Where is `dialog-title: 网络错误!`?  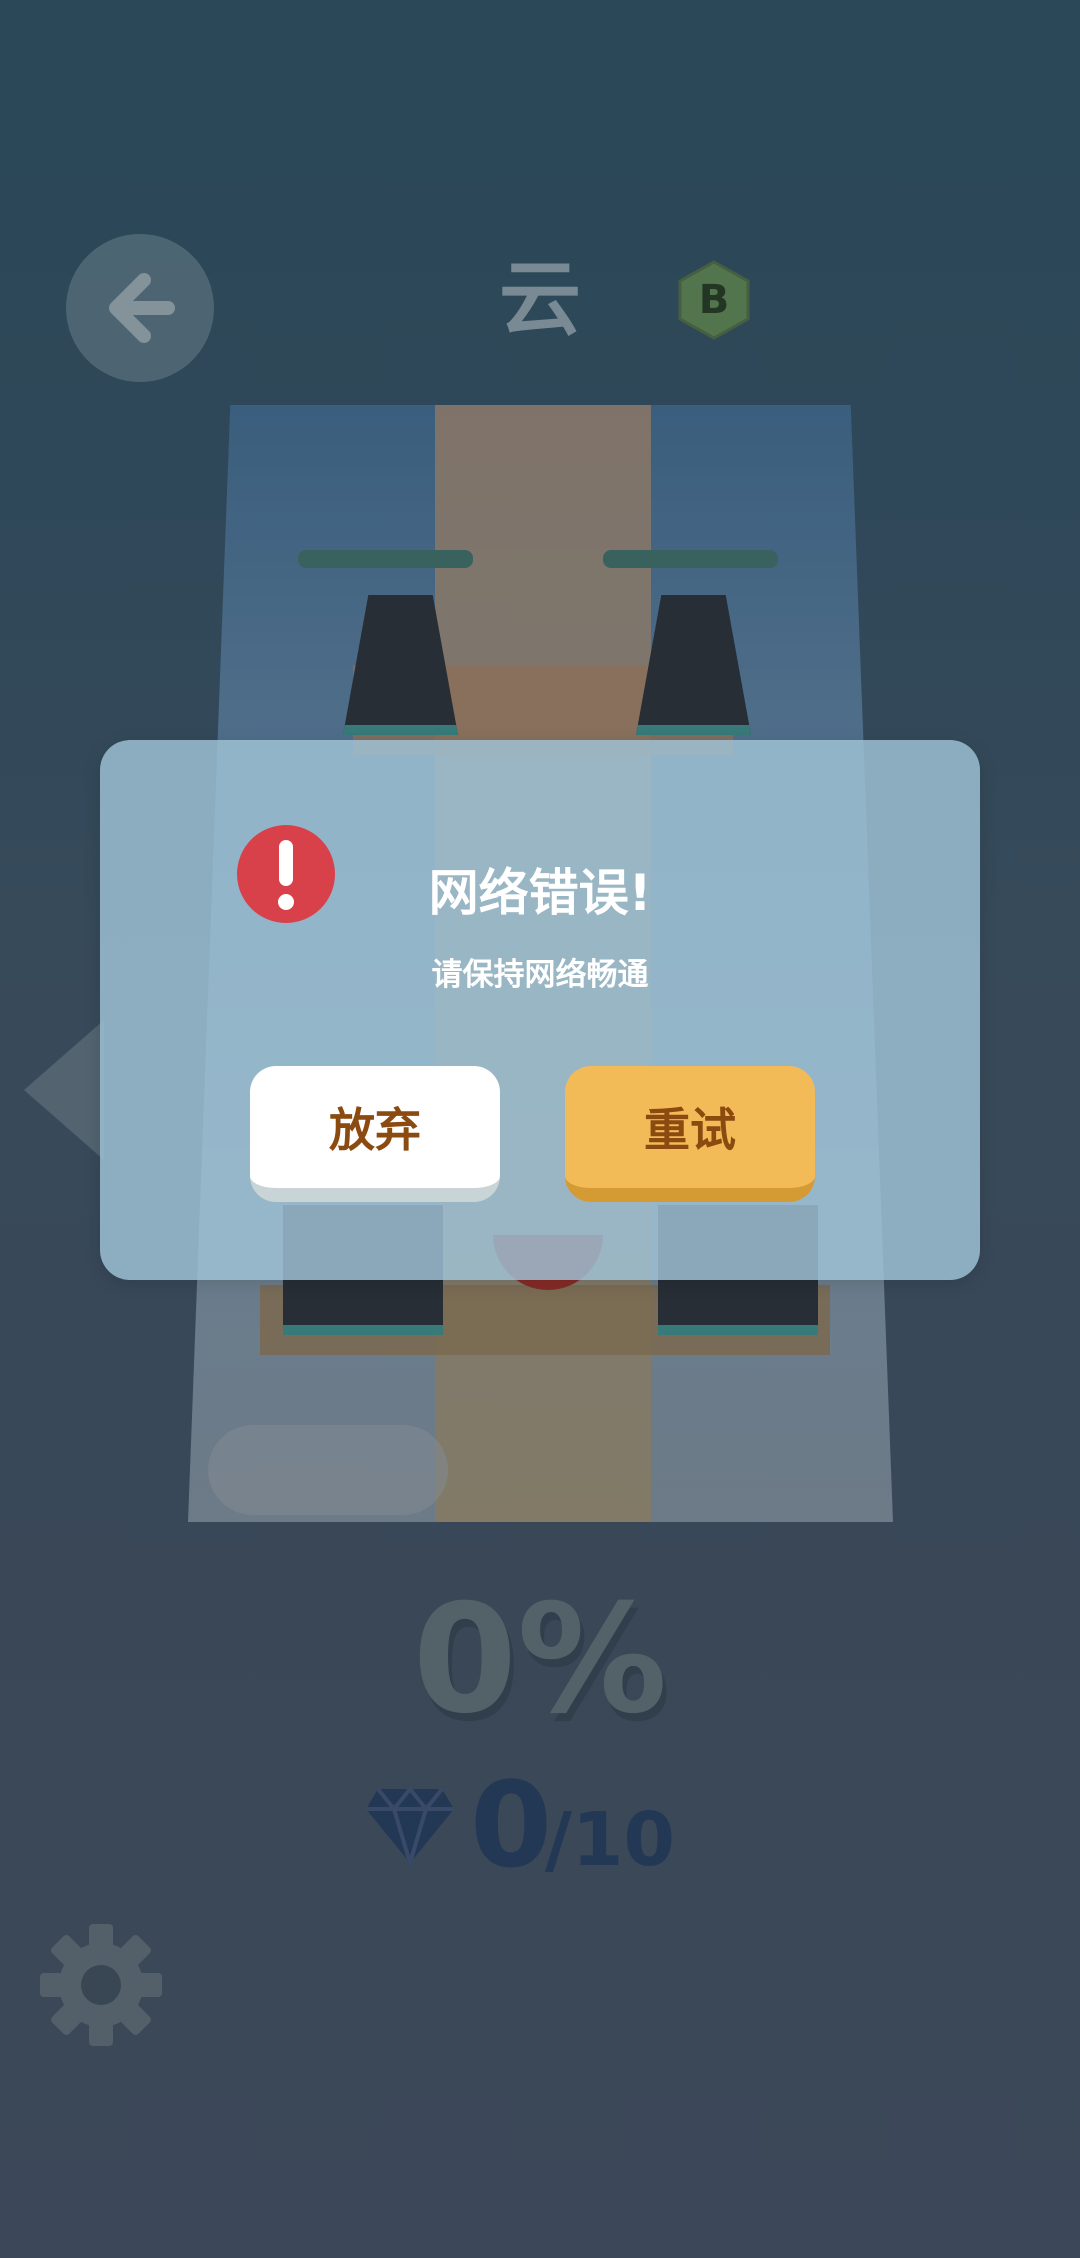
dialog-title: 网络错误! is located at coordinates (540, 893).